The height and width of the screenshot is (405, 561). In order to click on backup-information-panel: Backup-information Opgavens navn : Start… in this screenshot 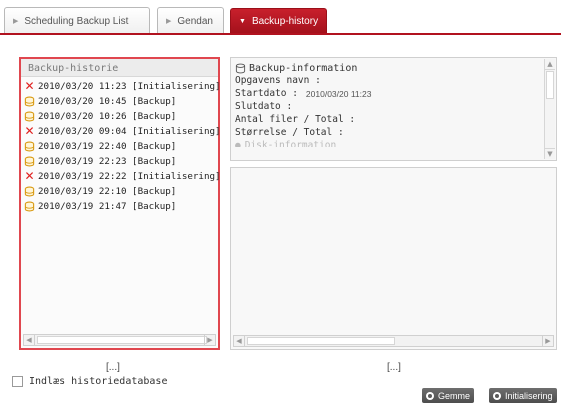, I will do `click(393, 109)`.